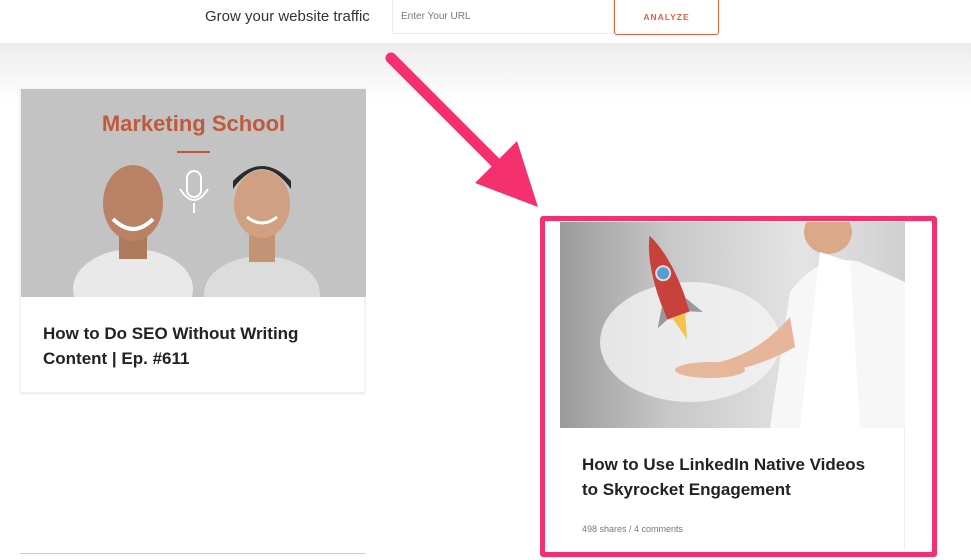  I want to click on analyze-button: ANALYZE, so click(666, 17).